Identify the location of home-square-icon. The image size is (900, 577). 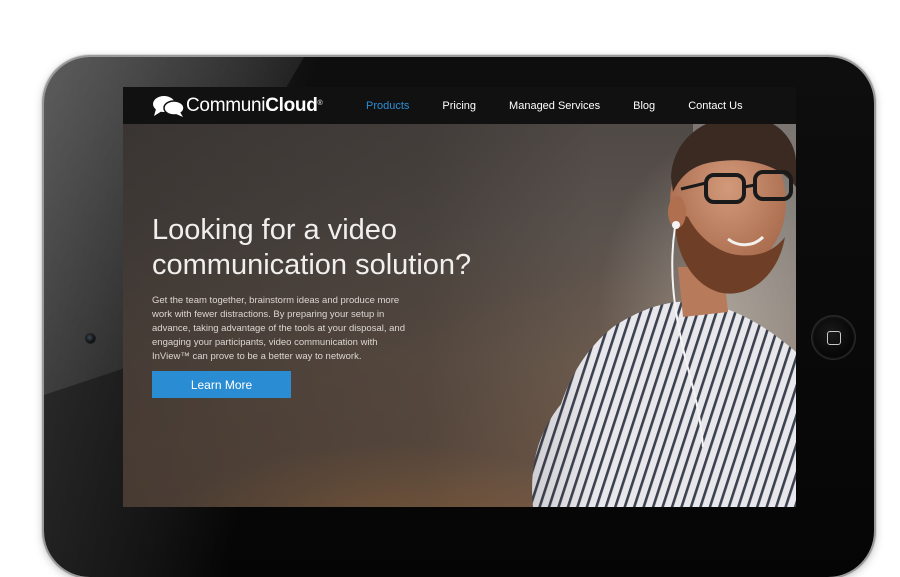
(833, 337).